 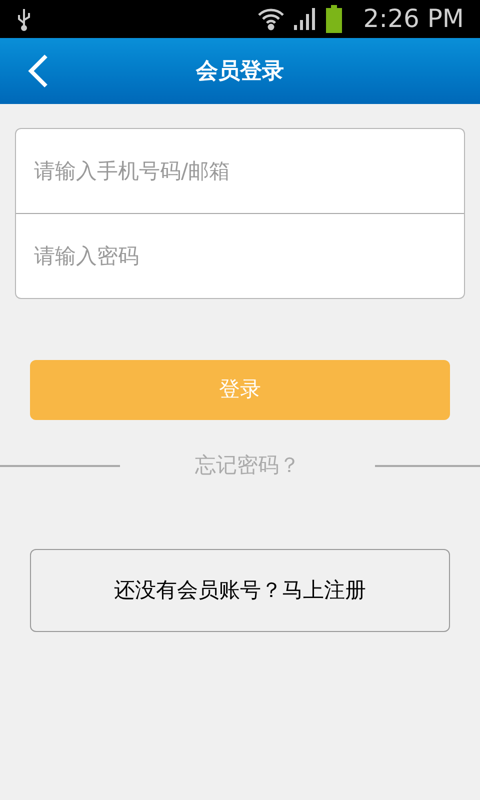 What do you see at coordinates (240, 170) in the screenshot?
I see `account-field: 请输入手机号码/邮箱` at bounding box center [240, 170].